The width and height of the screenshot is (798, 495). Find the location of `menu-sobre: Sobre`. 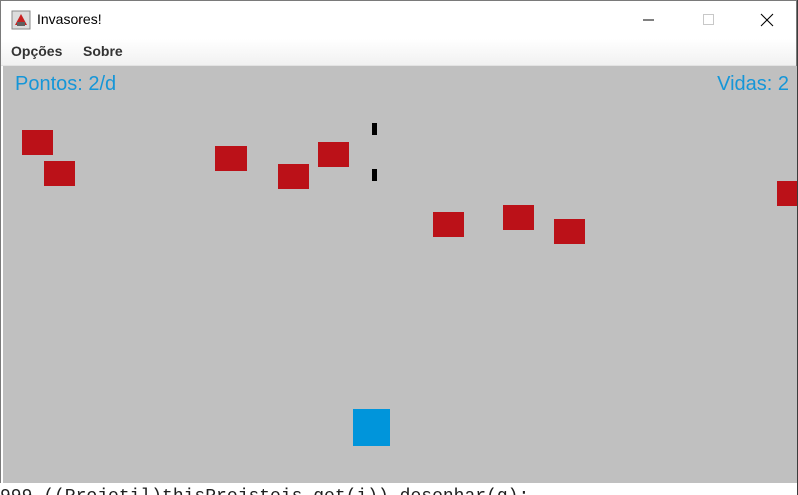

menu-sobre: Sobre is located at coordinates (103, 51).